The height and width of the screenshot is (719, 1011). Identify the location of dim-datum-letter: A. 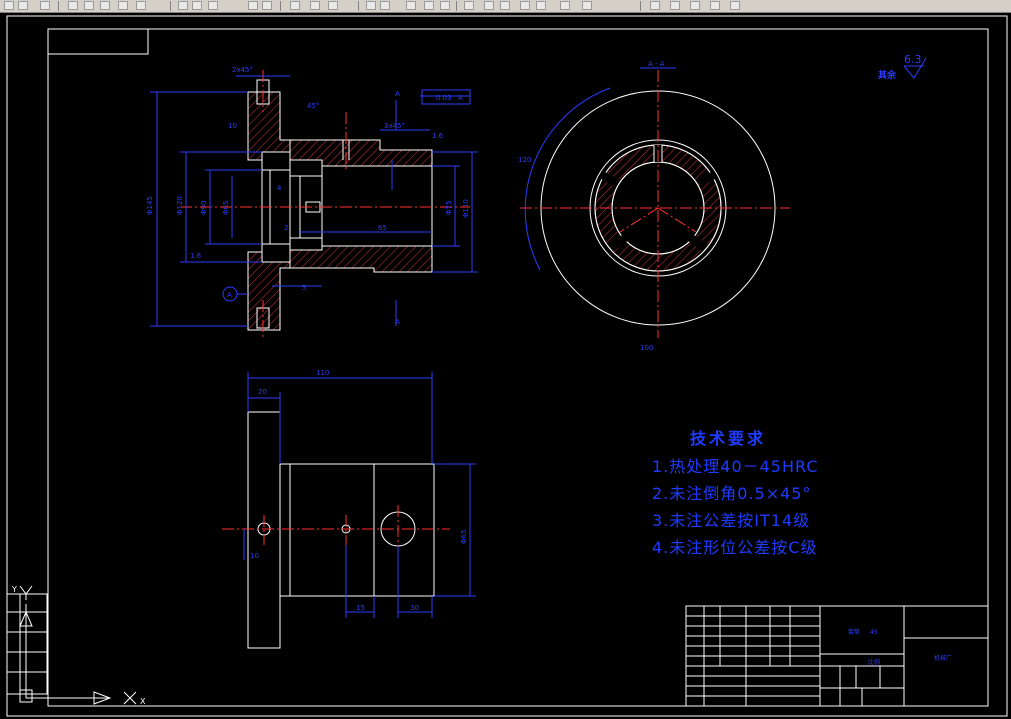
(460, 98).